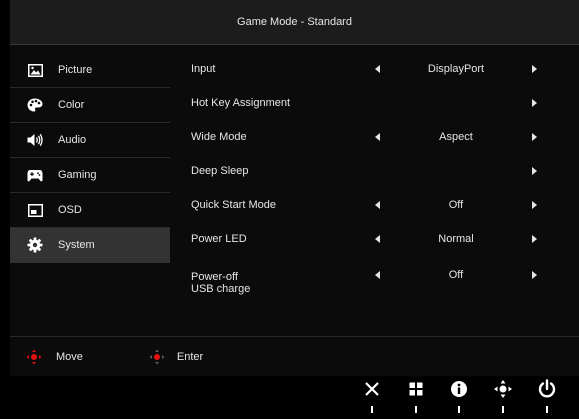 This screenshot has width=579, height=419. I want to click on close-icon, so click(372, 391).